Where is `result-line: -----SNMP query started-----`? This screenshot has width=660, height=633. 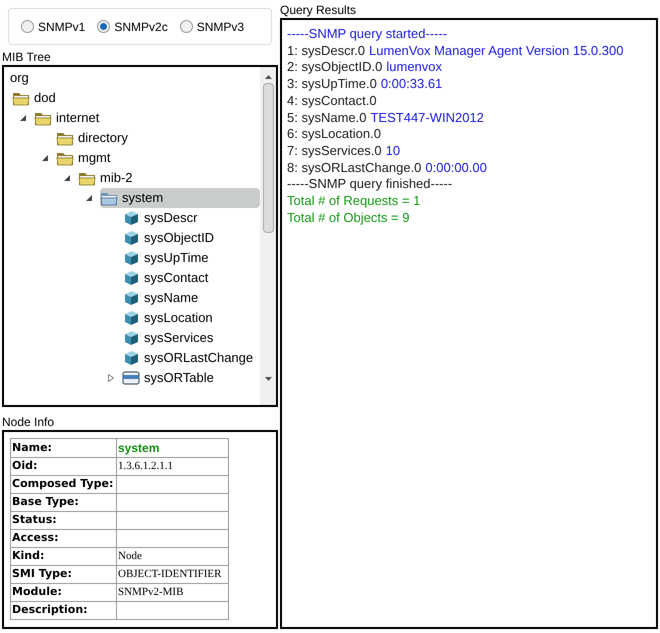
result-line: -----SNMP query started----- is located at coordinates (367, 34).